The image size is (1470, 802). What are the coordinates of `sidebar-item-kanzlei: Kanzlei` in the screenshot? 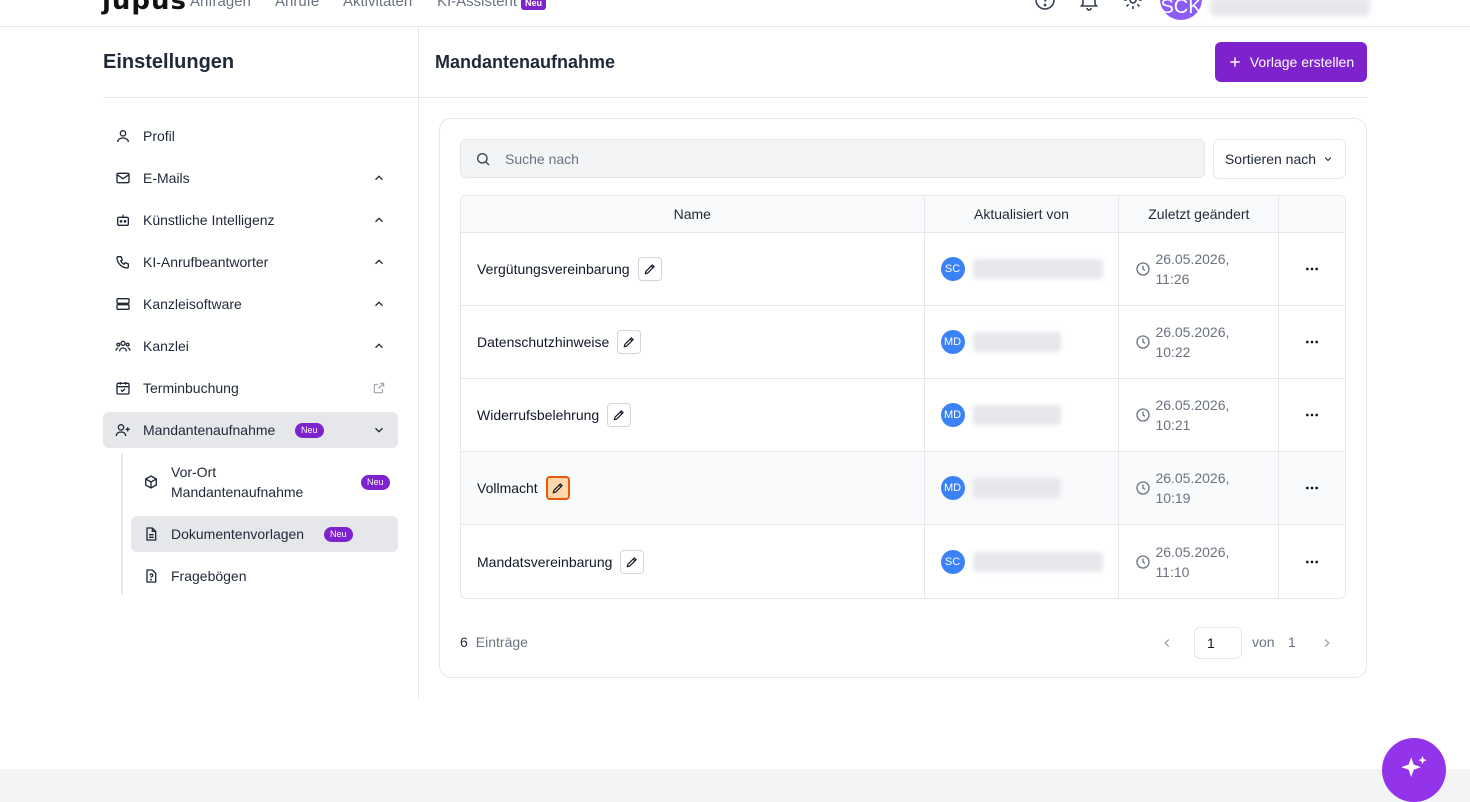 It's located at (250, 346).